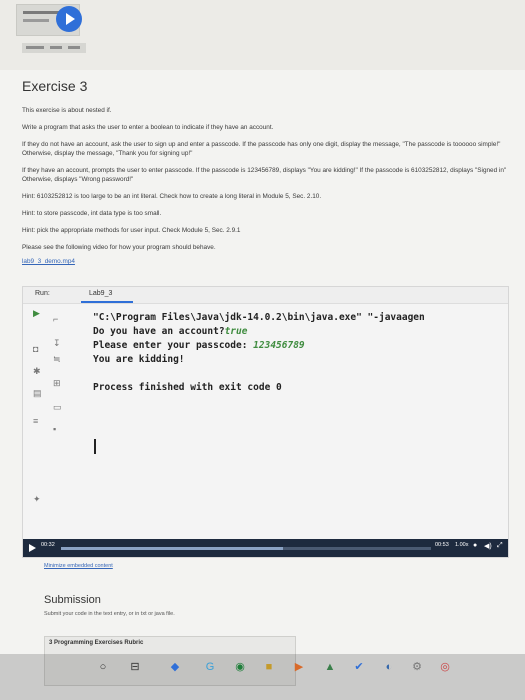 Image resolution: width=525 pixels, height=700 pixels. I want to click on wrench-icon: ⌐, so click(56, 319).